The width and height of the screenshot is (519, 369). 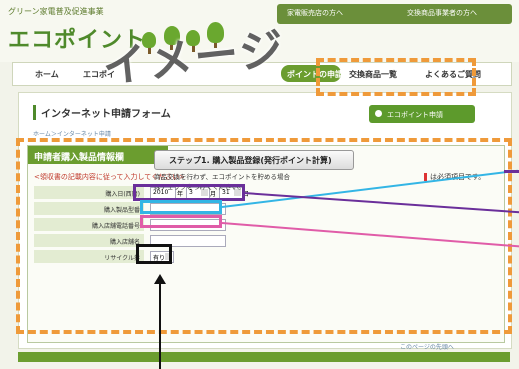 I want to click on nav-home: ホーム, so click(x=47, y=74).